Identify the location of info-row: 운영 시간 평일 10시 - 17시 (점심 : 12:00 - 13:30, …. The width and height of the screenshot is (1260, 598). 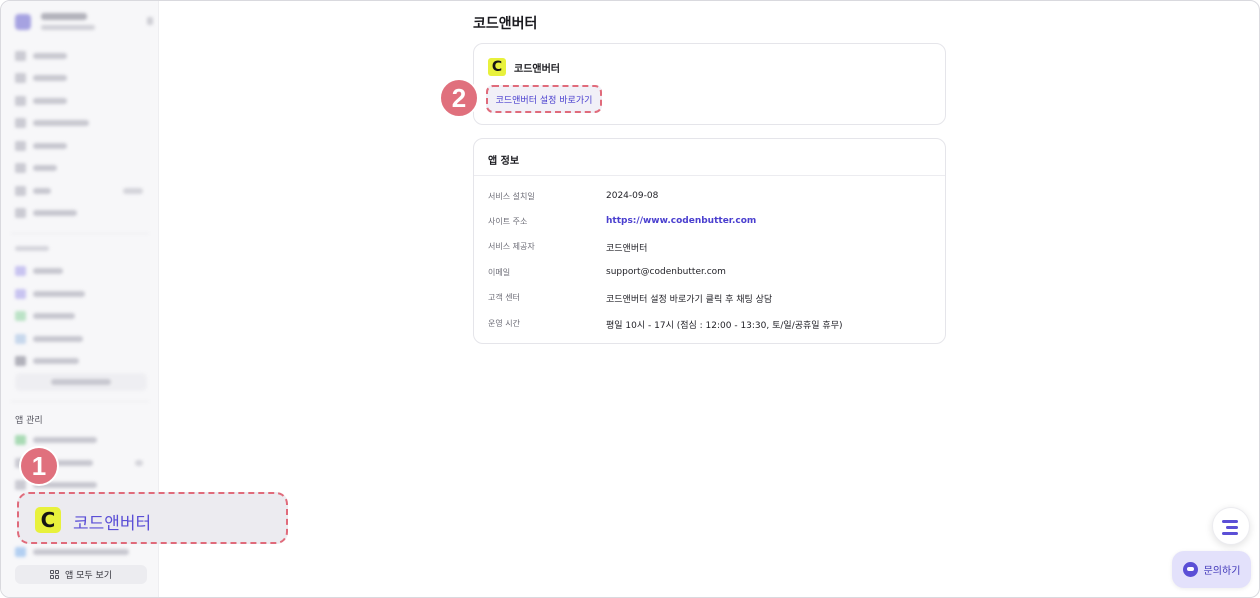
(708, 325).